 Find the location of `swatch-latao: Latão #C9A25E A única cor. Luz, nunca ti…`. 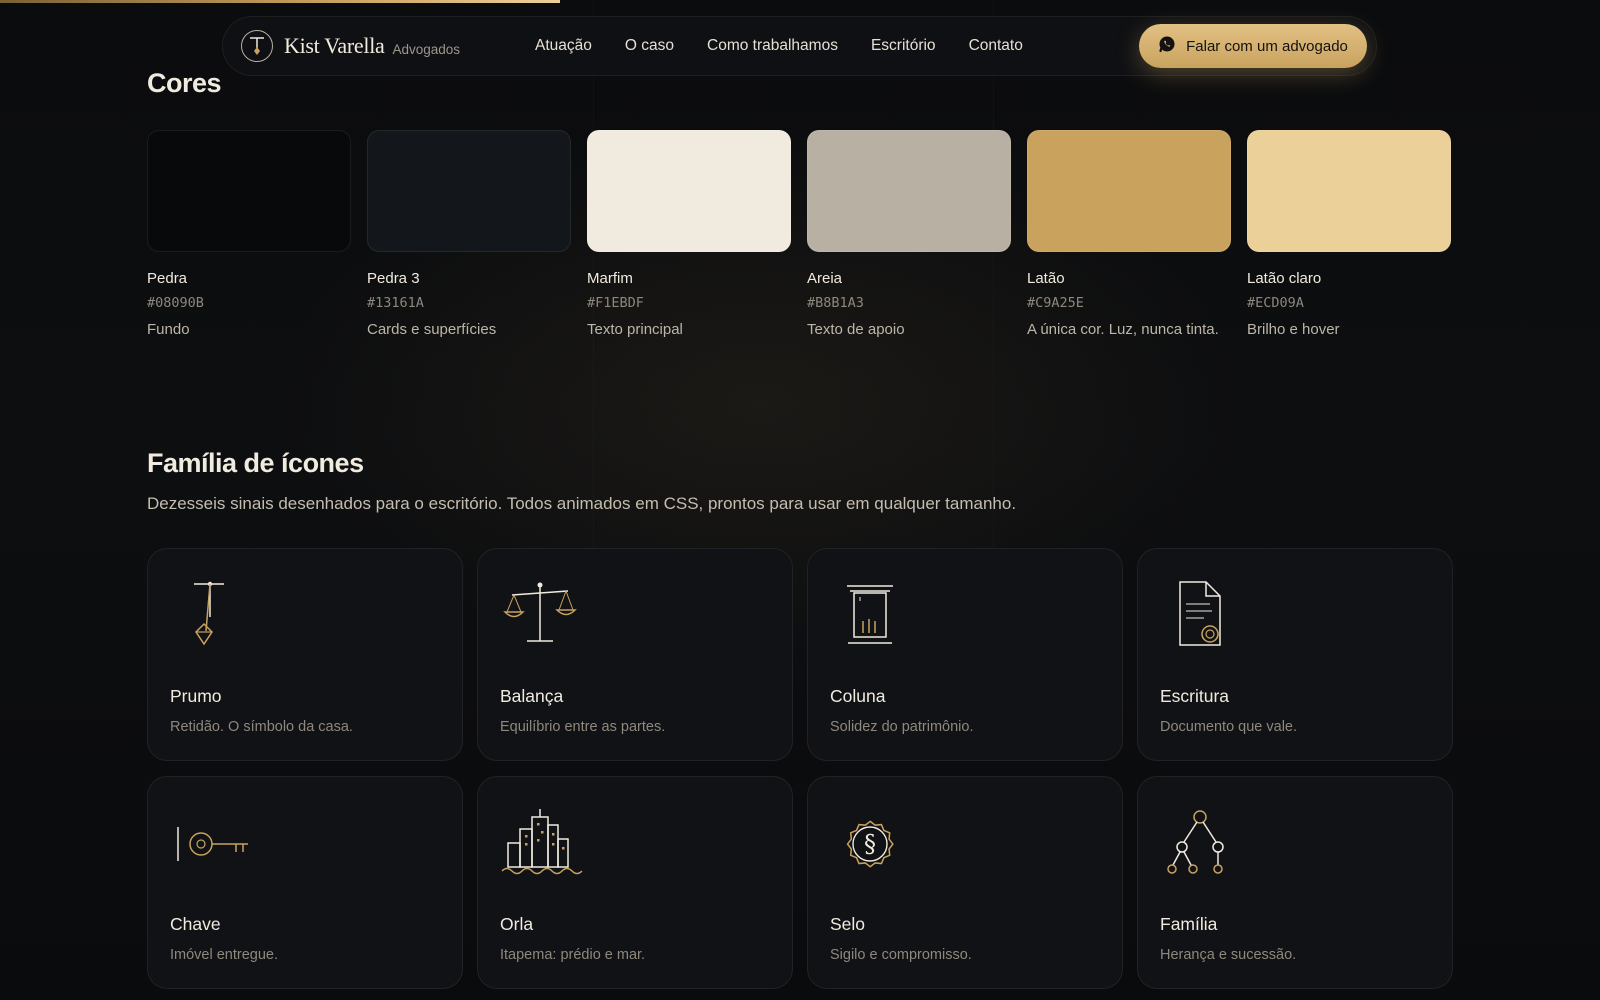

swatch-latao: Latão #C9A25E A única cor. Luz, nunca ti… is located at coordinates (1129, 234).